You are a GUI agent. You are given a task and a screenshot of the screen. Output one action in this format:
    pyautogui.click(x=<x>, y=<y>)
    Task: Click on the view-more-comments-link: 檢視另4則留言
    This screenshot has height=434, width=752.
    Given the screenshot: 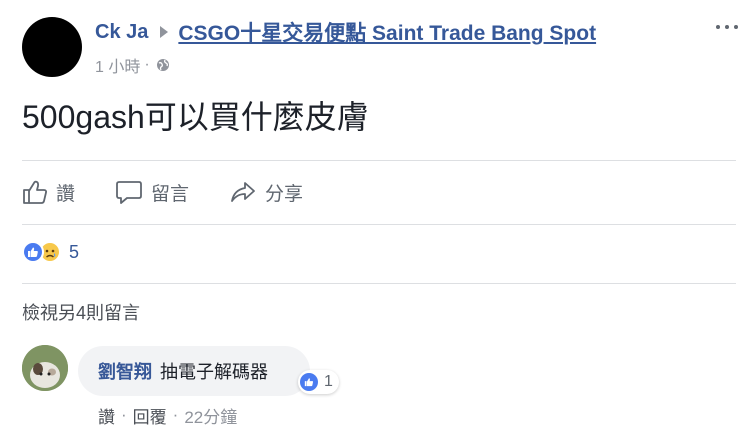 What is the action you would take?
    pyautogui.click(x=81, y=312)
    